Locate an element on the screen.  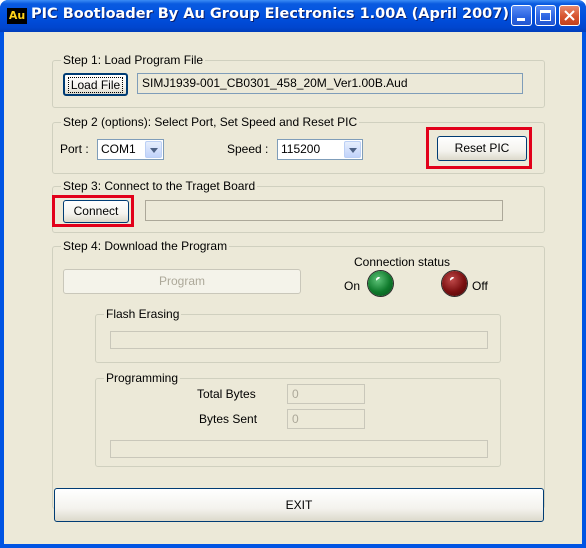
connect-status-field is located at coordinates (324, 210).